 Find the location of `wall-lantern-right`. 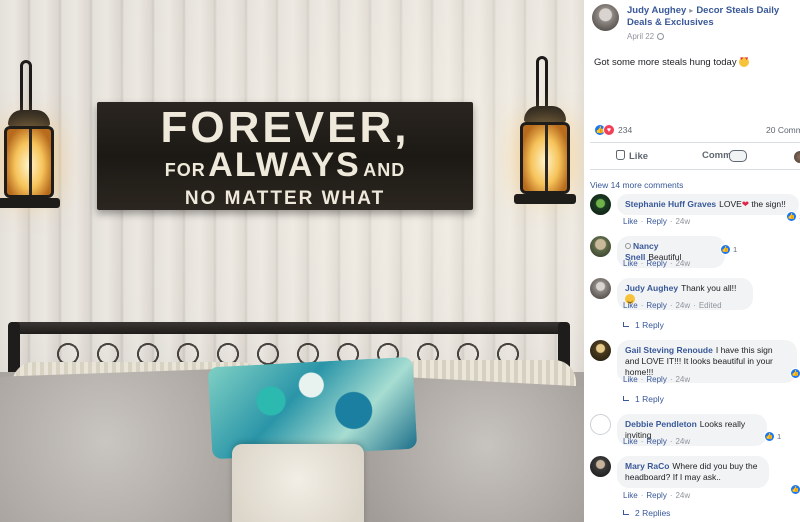

wall-lantern-right is located at coordinates (545, 136).